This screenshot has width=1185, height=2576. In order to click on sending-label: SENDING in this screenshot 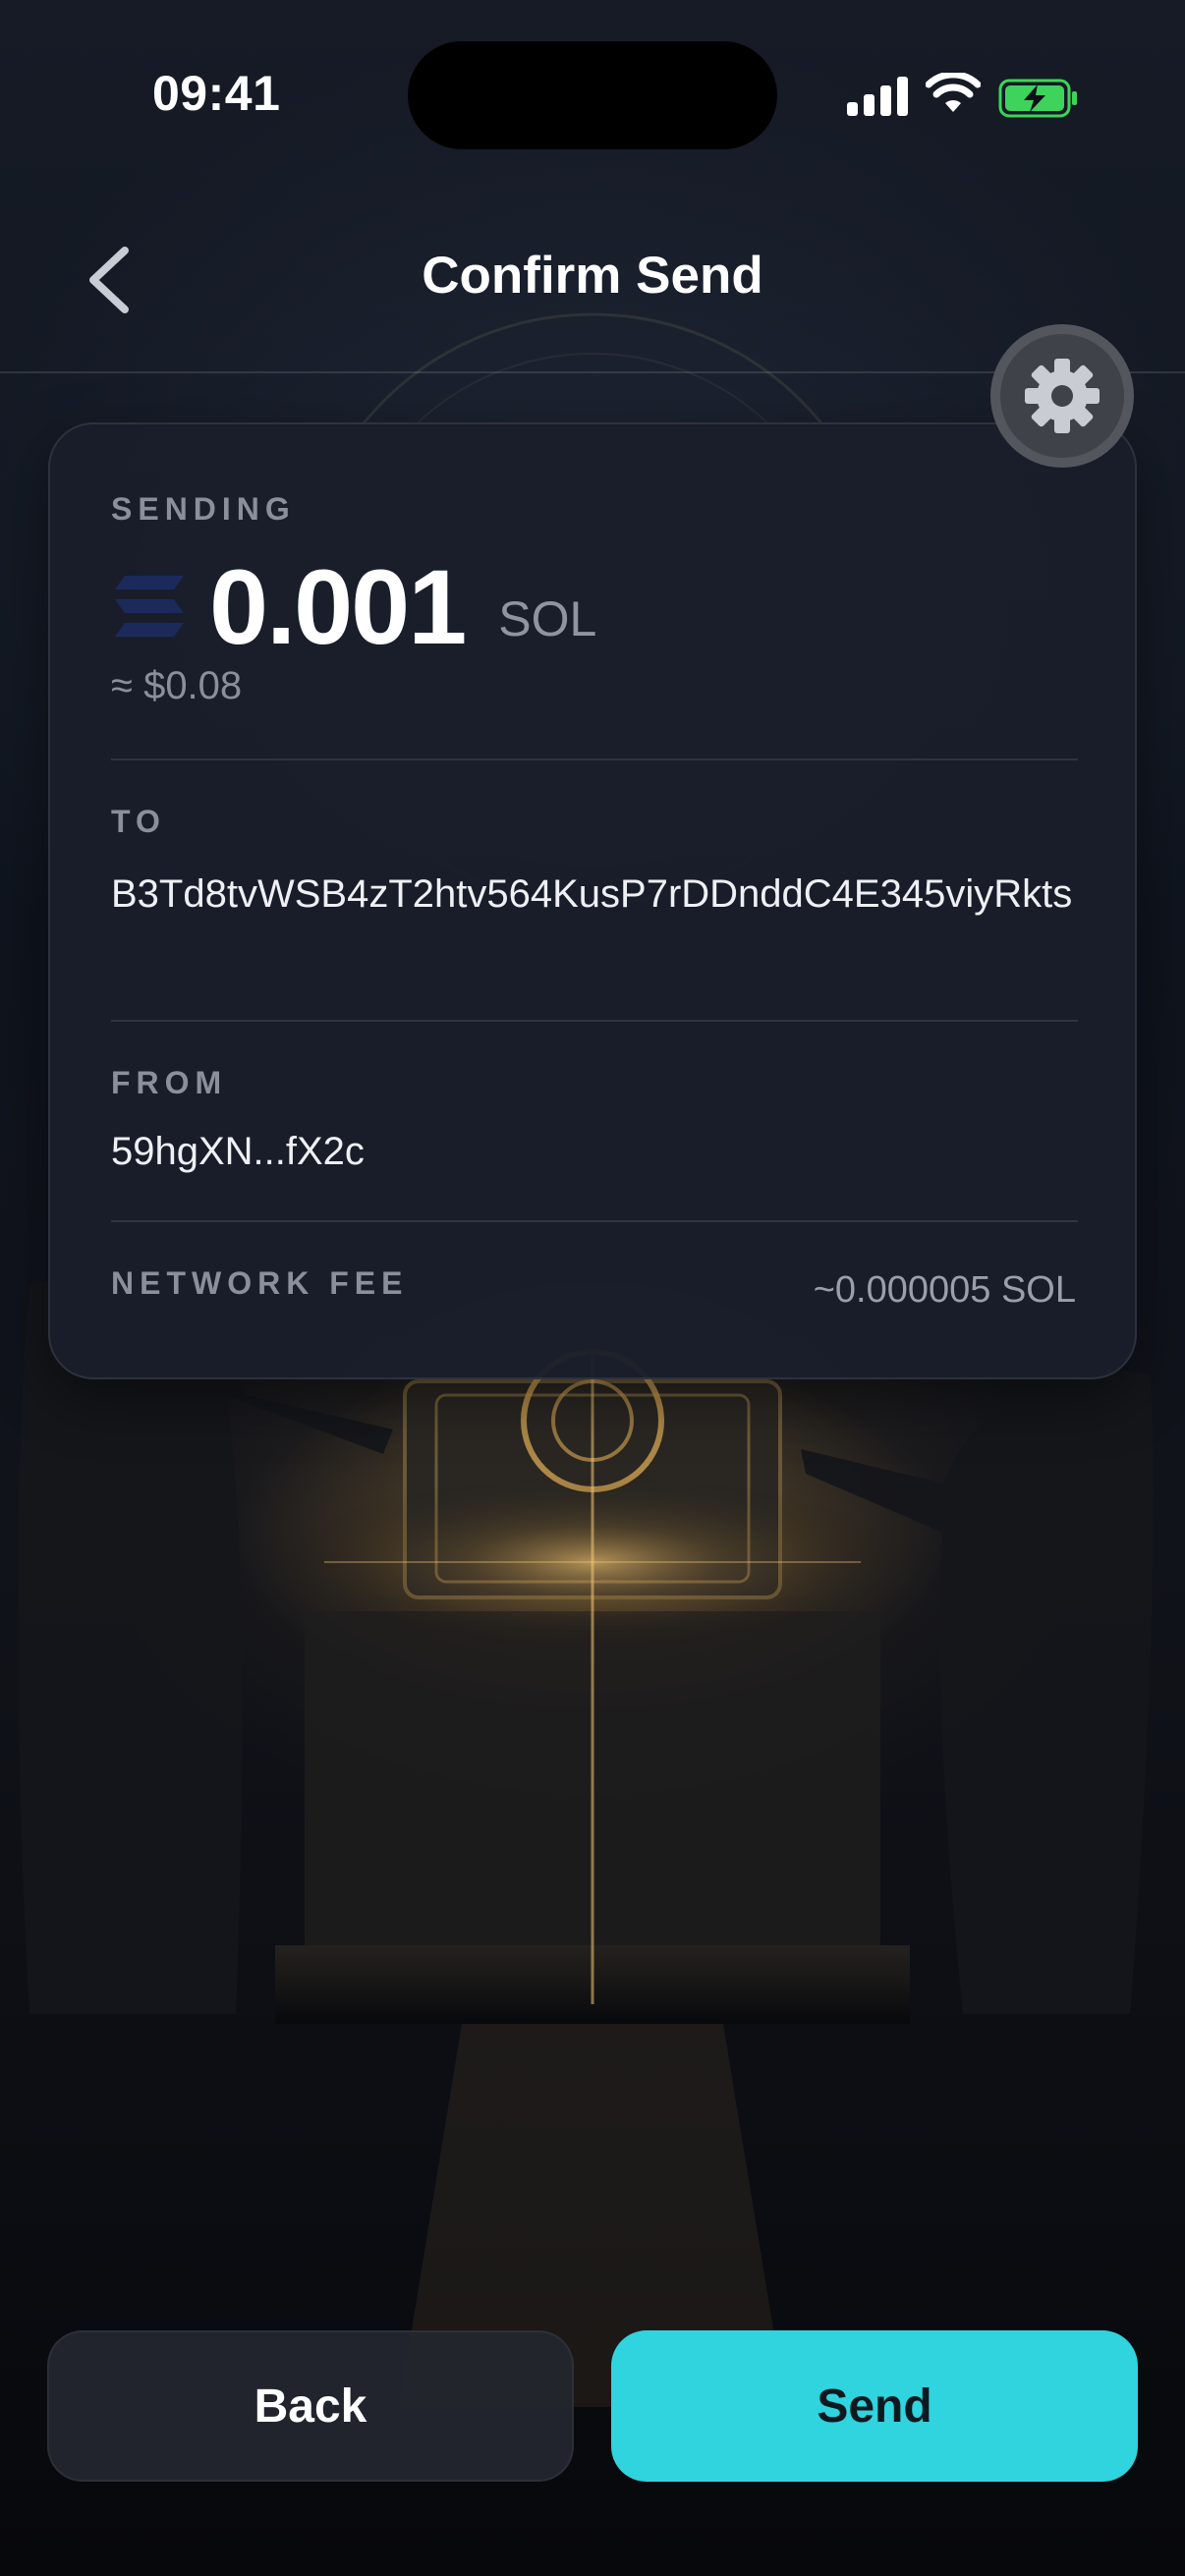, I will do `click(204, 509)`.